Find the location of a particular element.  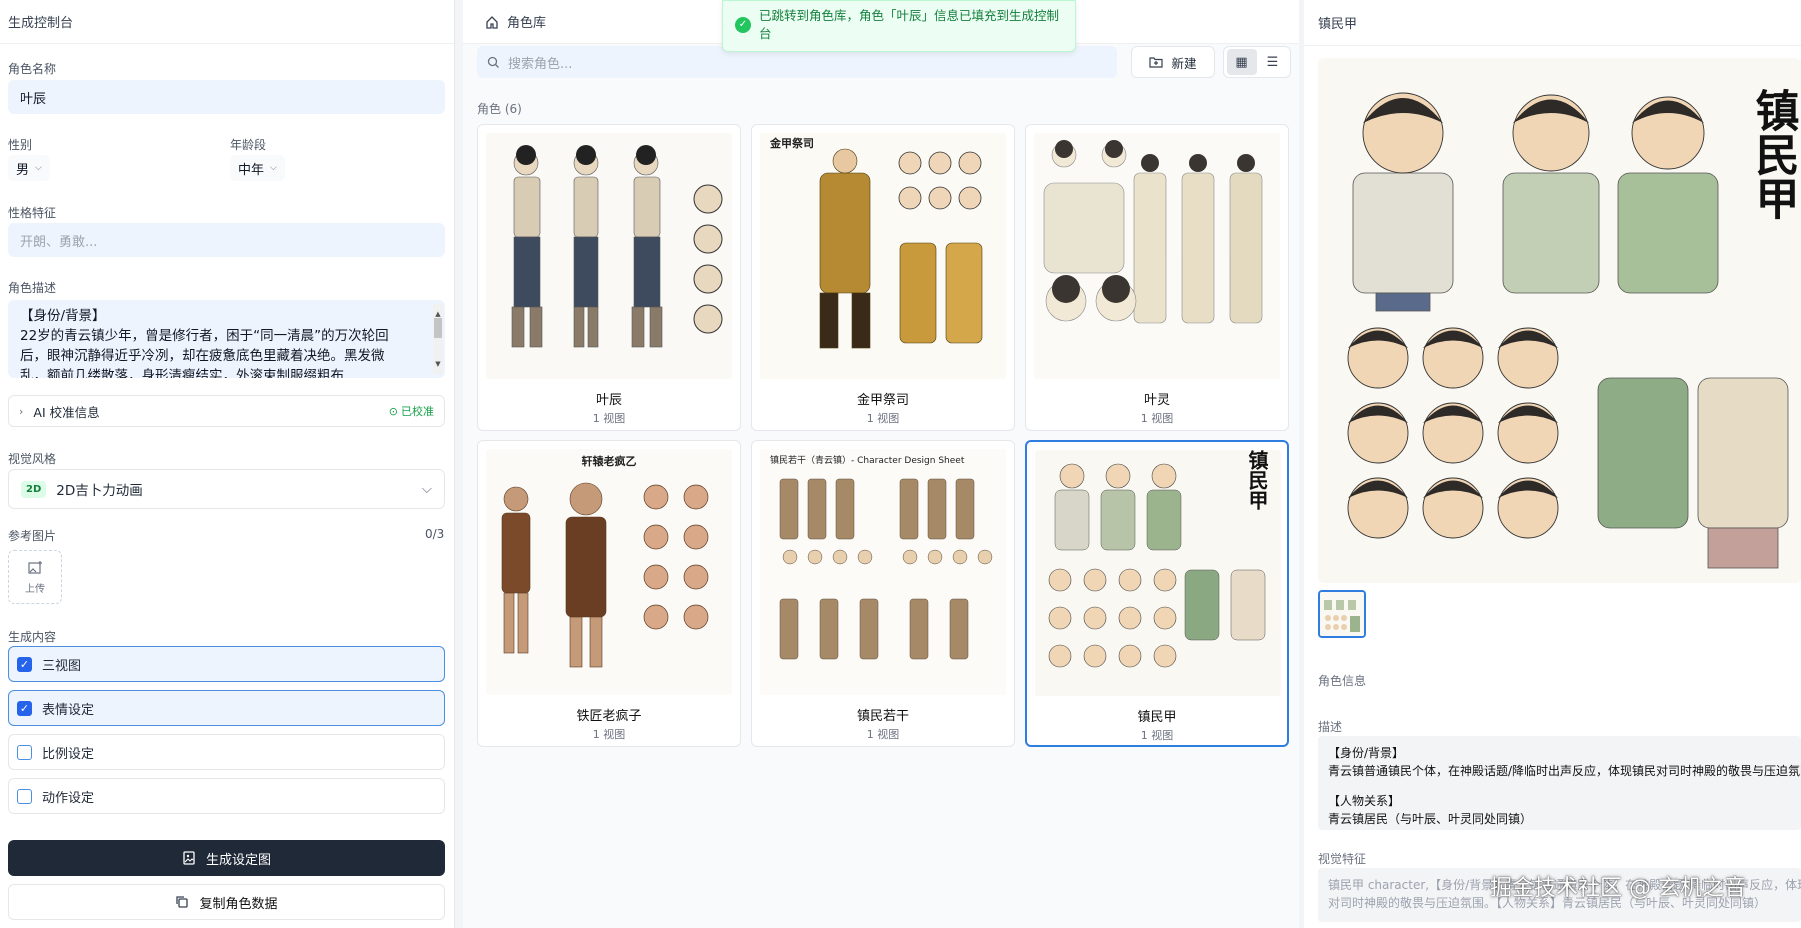

grid-view-icon: ▦ is located at coordinates (1241, 62).